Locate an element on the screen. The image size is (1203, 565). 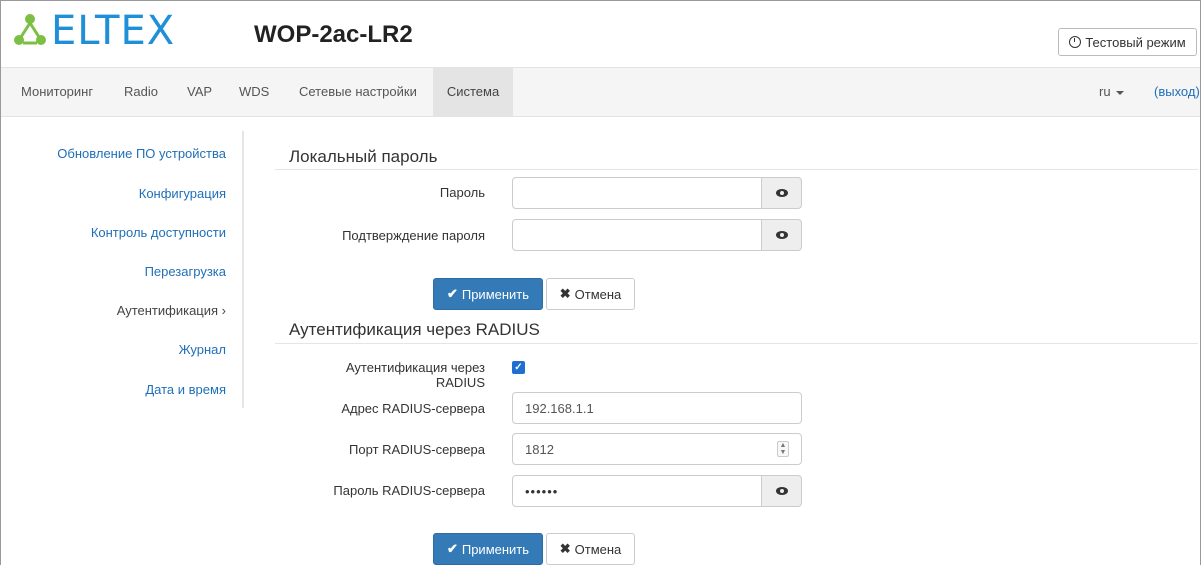
eltex-logo: ELTEX is located at coordinates (94, 31).